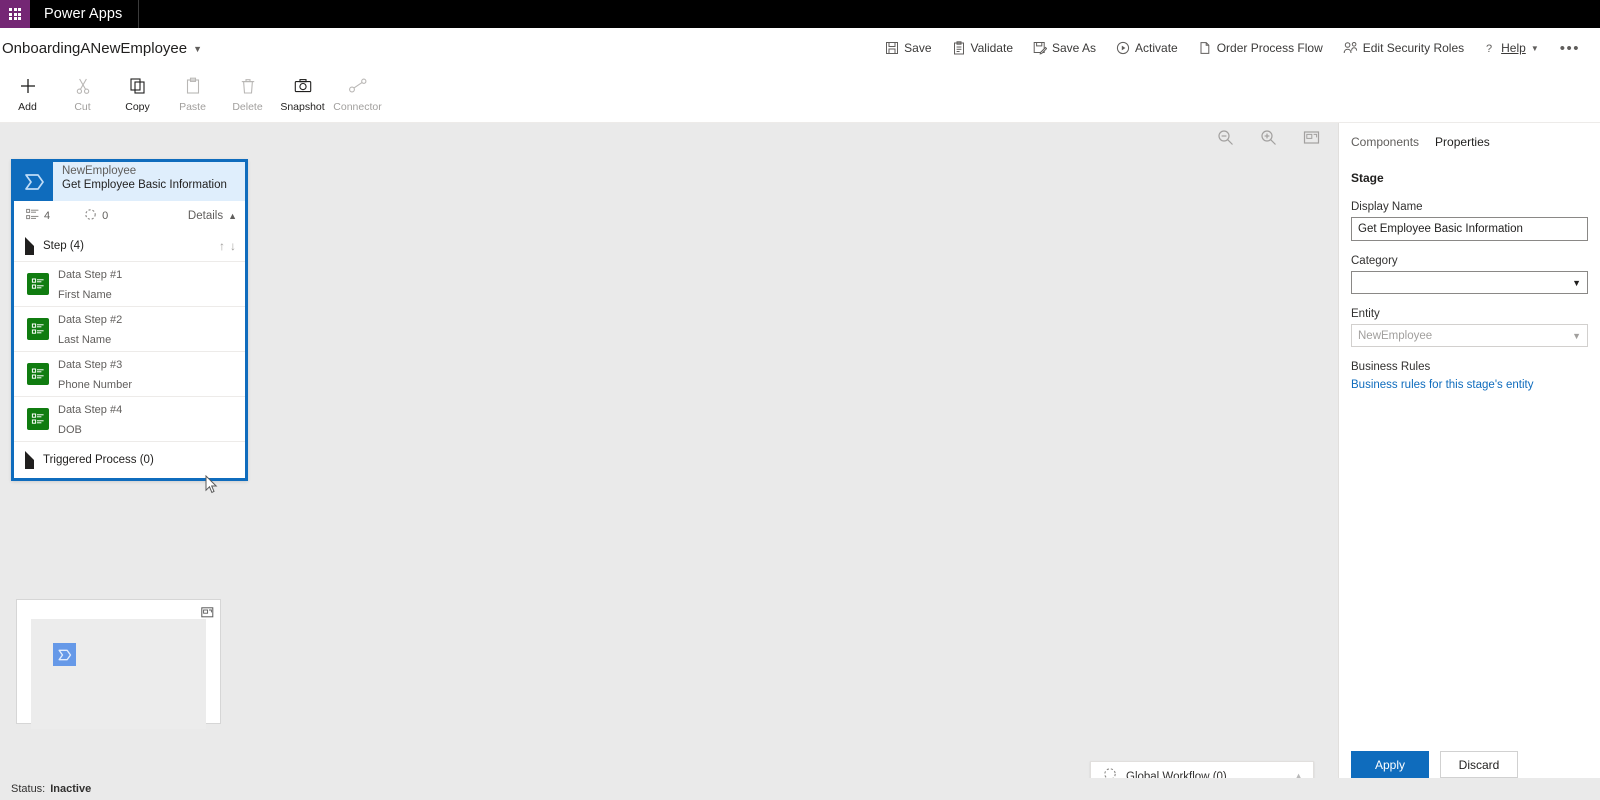  I want to click on step-group-label: Step (4), so click(63, 246).